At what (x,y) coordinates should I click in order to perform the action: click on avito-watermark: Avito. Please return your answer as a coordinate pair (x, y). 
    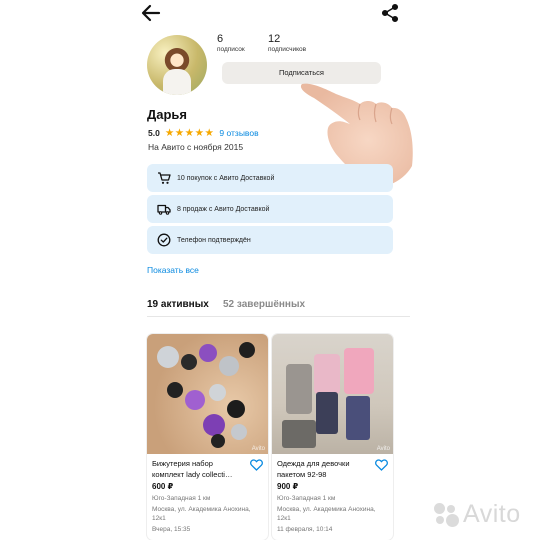
    Looking at the image, I should click on (476, 514).